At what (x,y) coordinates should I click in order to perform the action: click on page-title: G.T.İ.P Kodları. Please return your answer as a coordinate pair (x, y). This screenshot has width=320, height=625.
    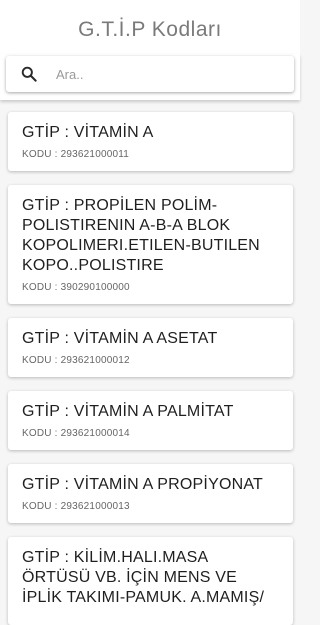
    Looking at the image, I should click on (150, 29).